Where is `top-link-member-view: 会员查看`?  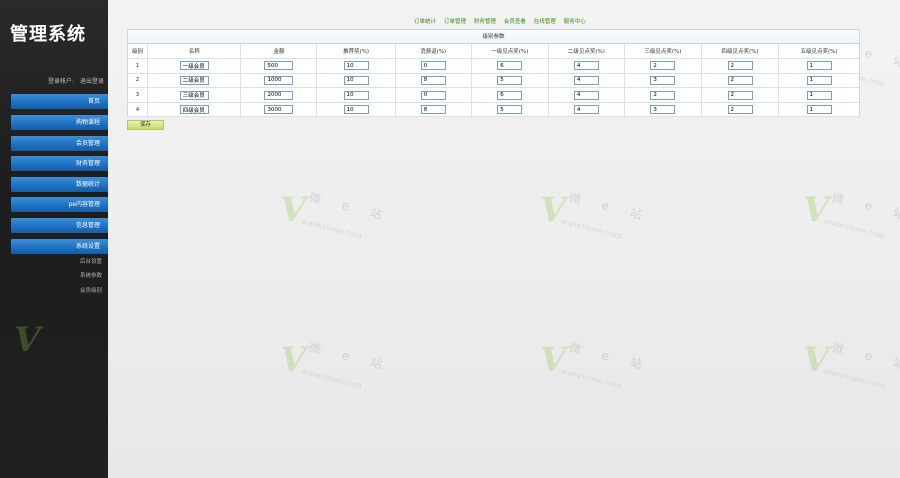 top-link-member-view: 会员查看 is located at coordinates (515, 22).